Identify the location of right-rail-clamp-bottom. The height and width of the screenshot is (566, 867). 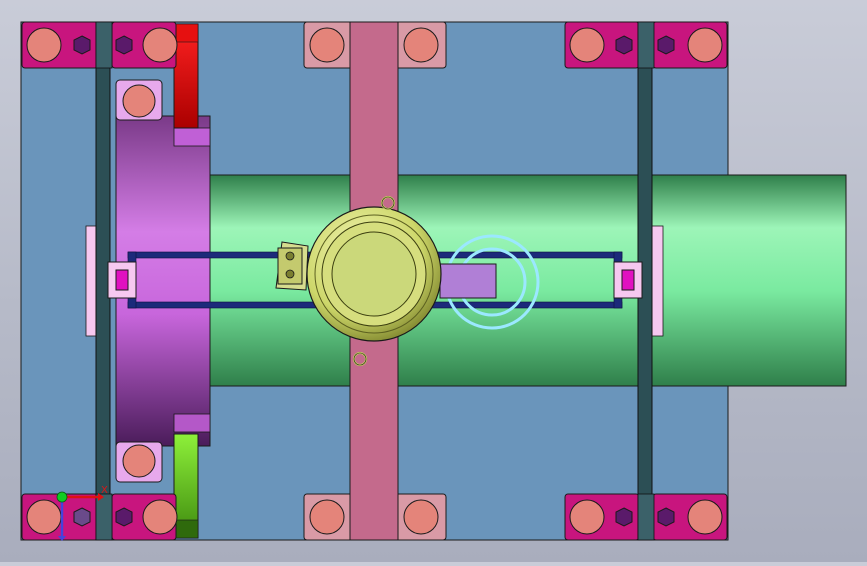
(646, 517).